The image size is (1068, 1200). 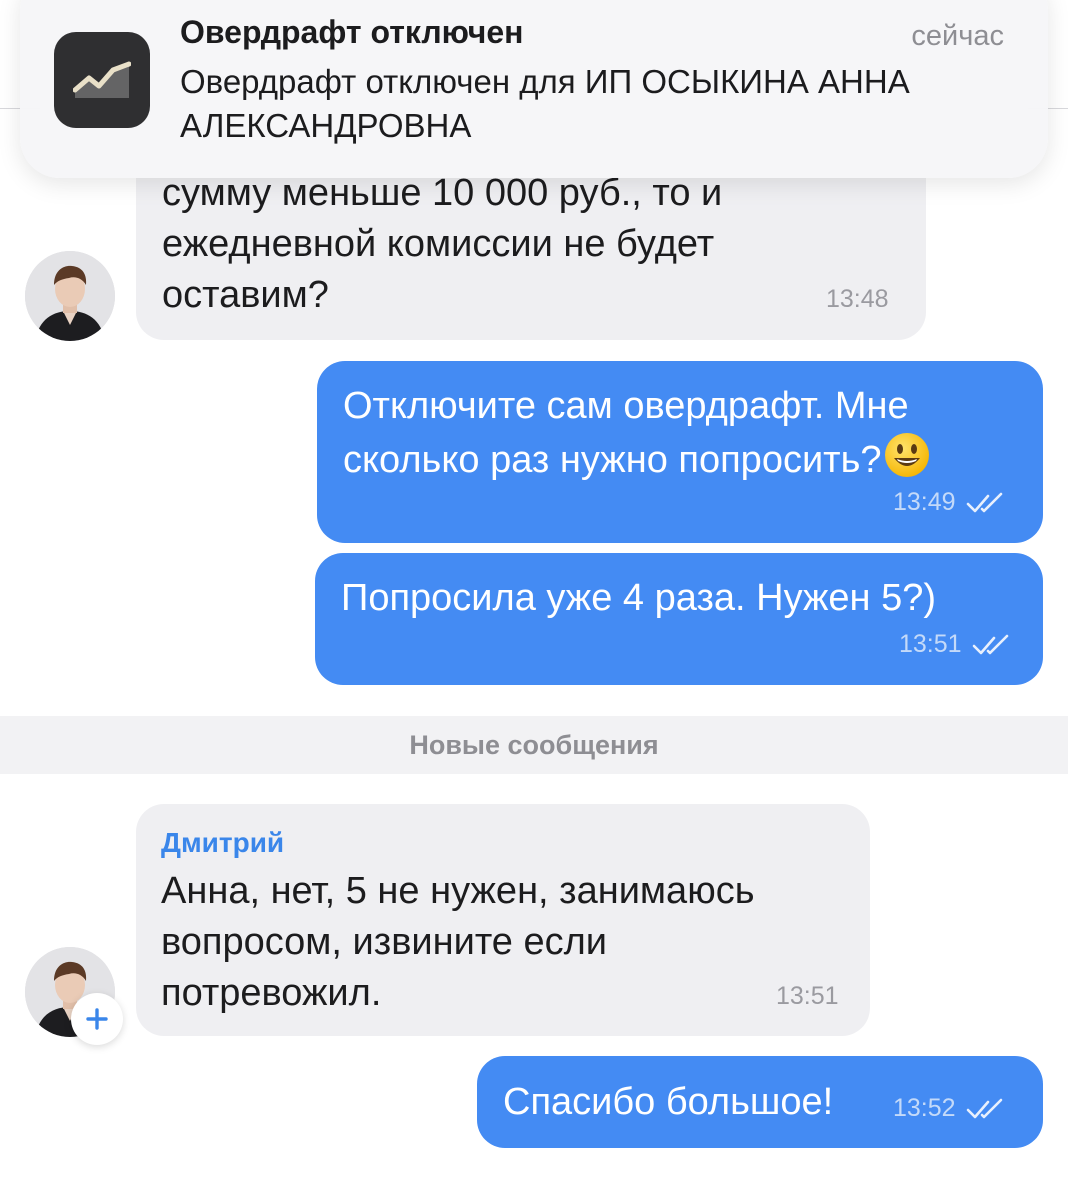 I want to click on add-contact-button, so click(x=97, y=1019).